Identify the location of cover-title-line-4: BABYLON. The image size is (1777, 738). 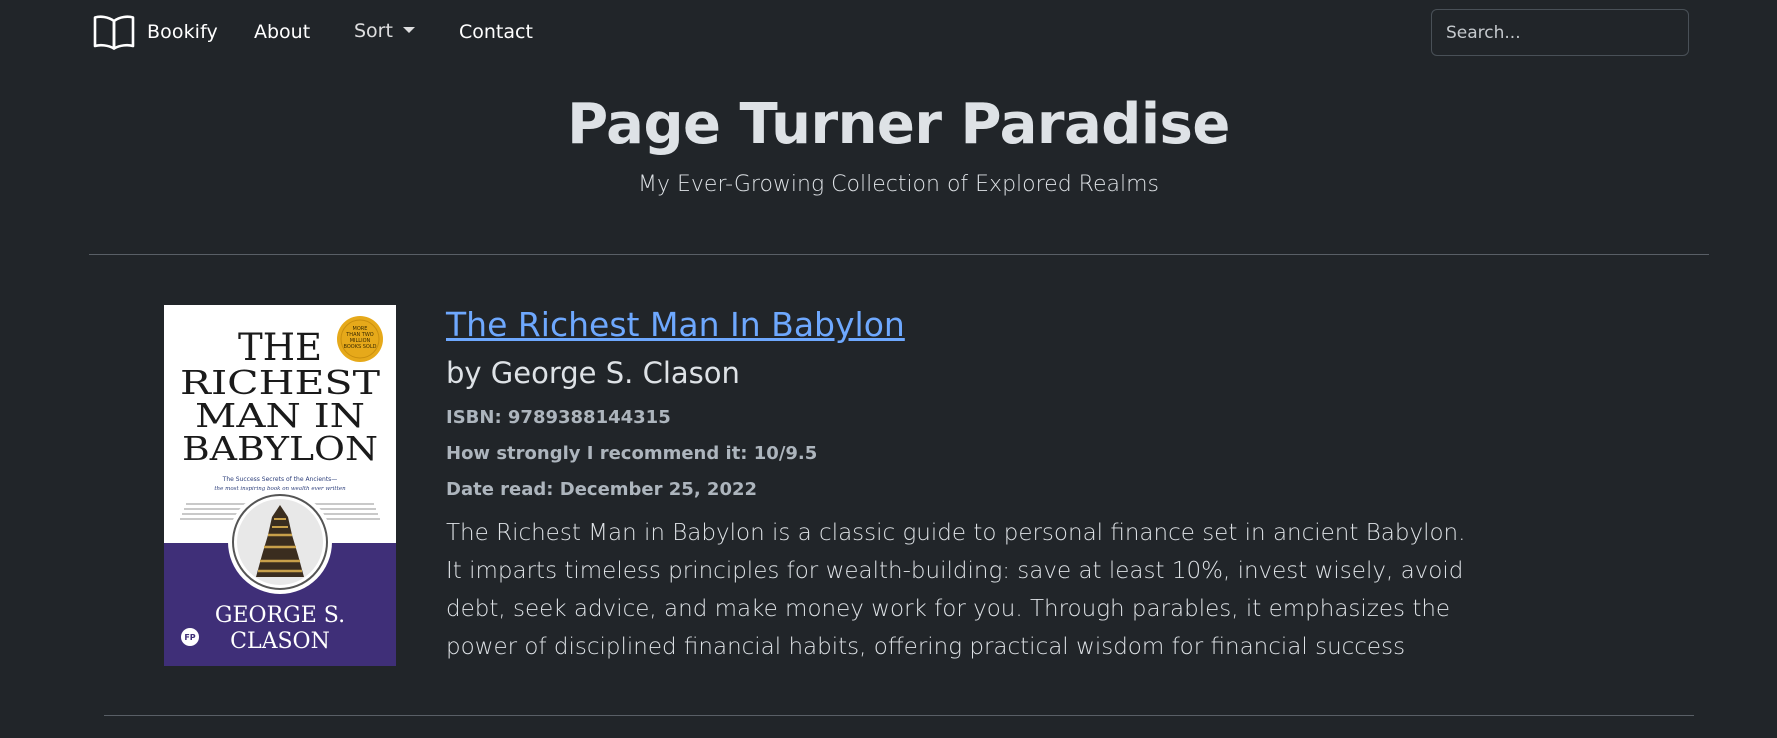
(280, 448).